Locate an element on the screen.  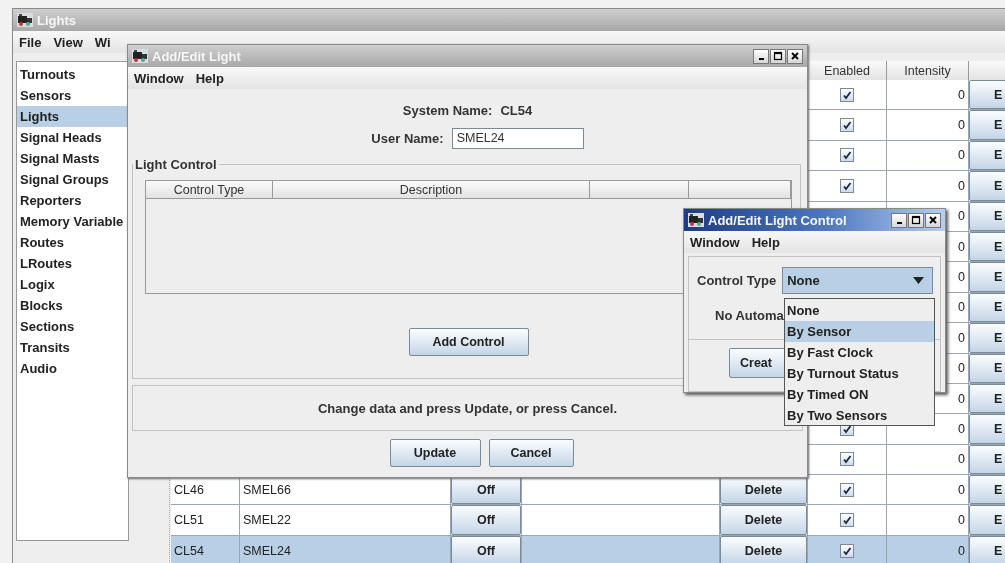
field-label: Control Type is located at coordinates (737, 280).